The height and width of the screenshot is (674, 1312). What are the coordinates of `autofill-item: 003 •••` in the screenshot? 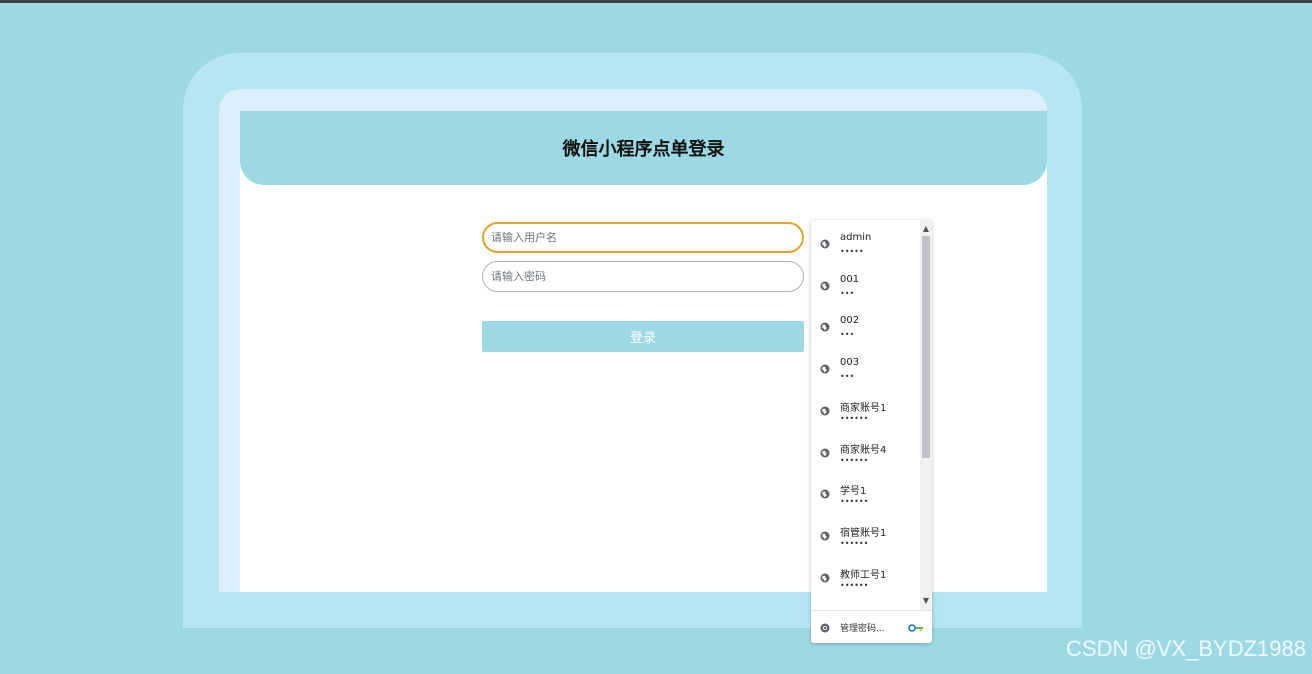 It's located at (865, 368).